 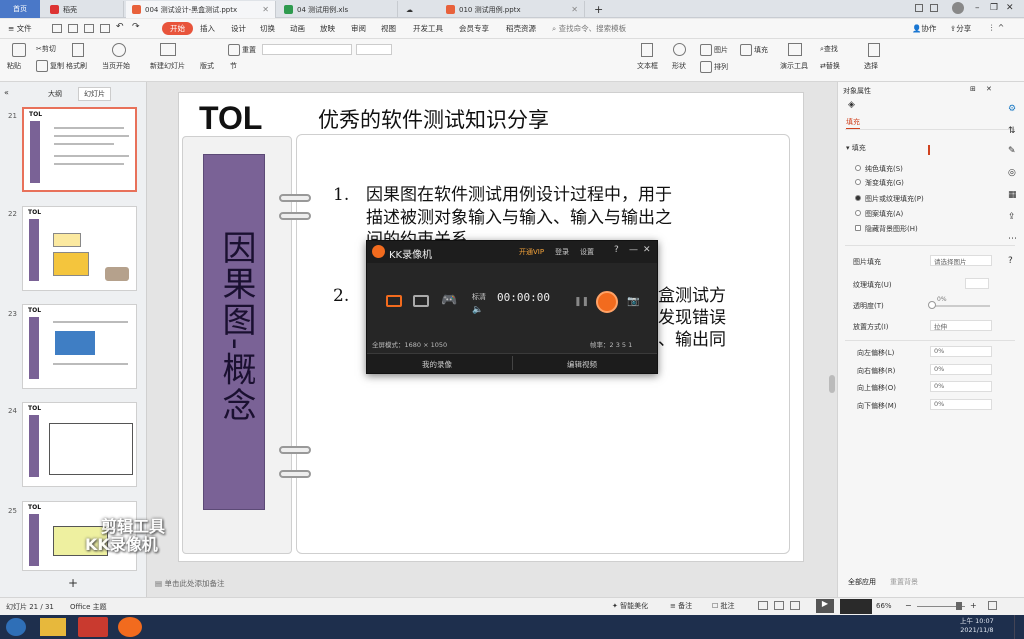 What do you see at coordinates (992, 605) in the screenshot?
I see `fit-window-icon` at bounding box center [992, 605].